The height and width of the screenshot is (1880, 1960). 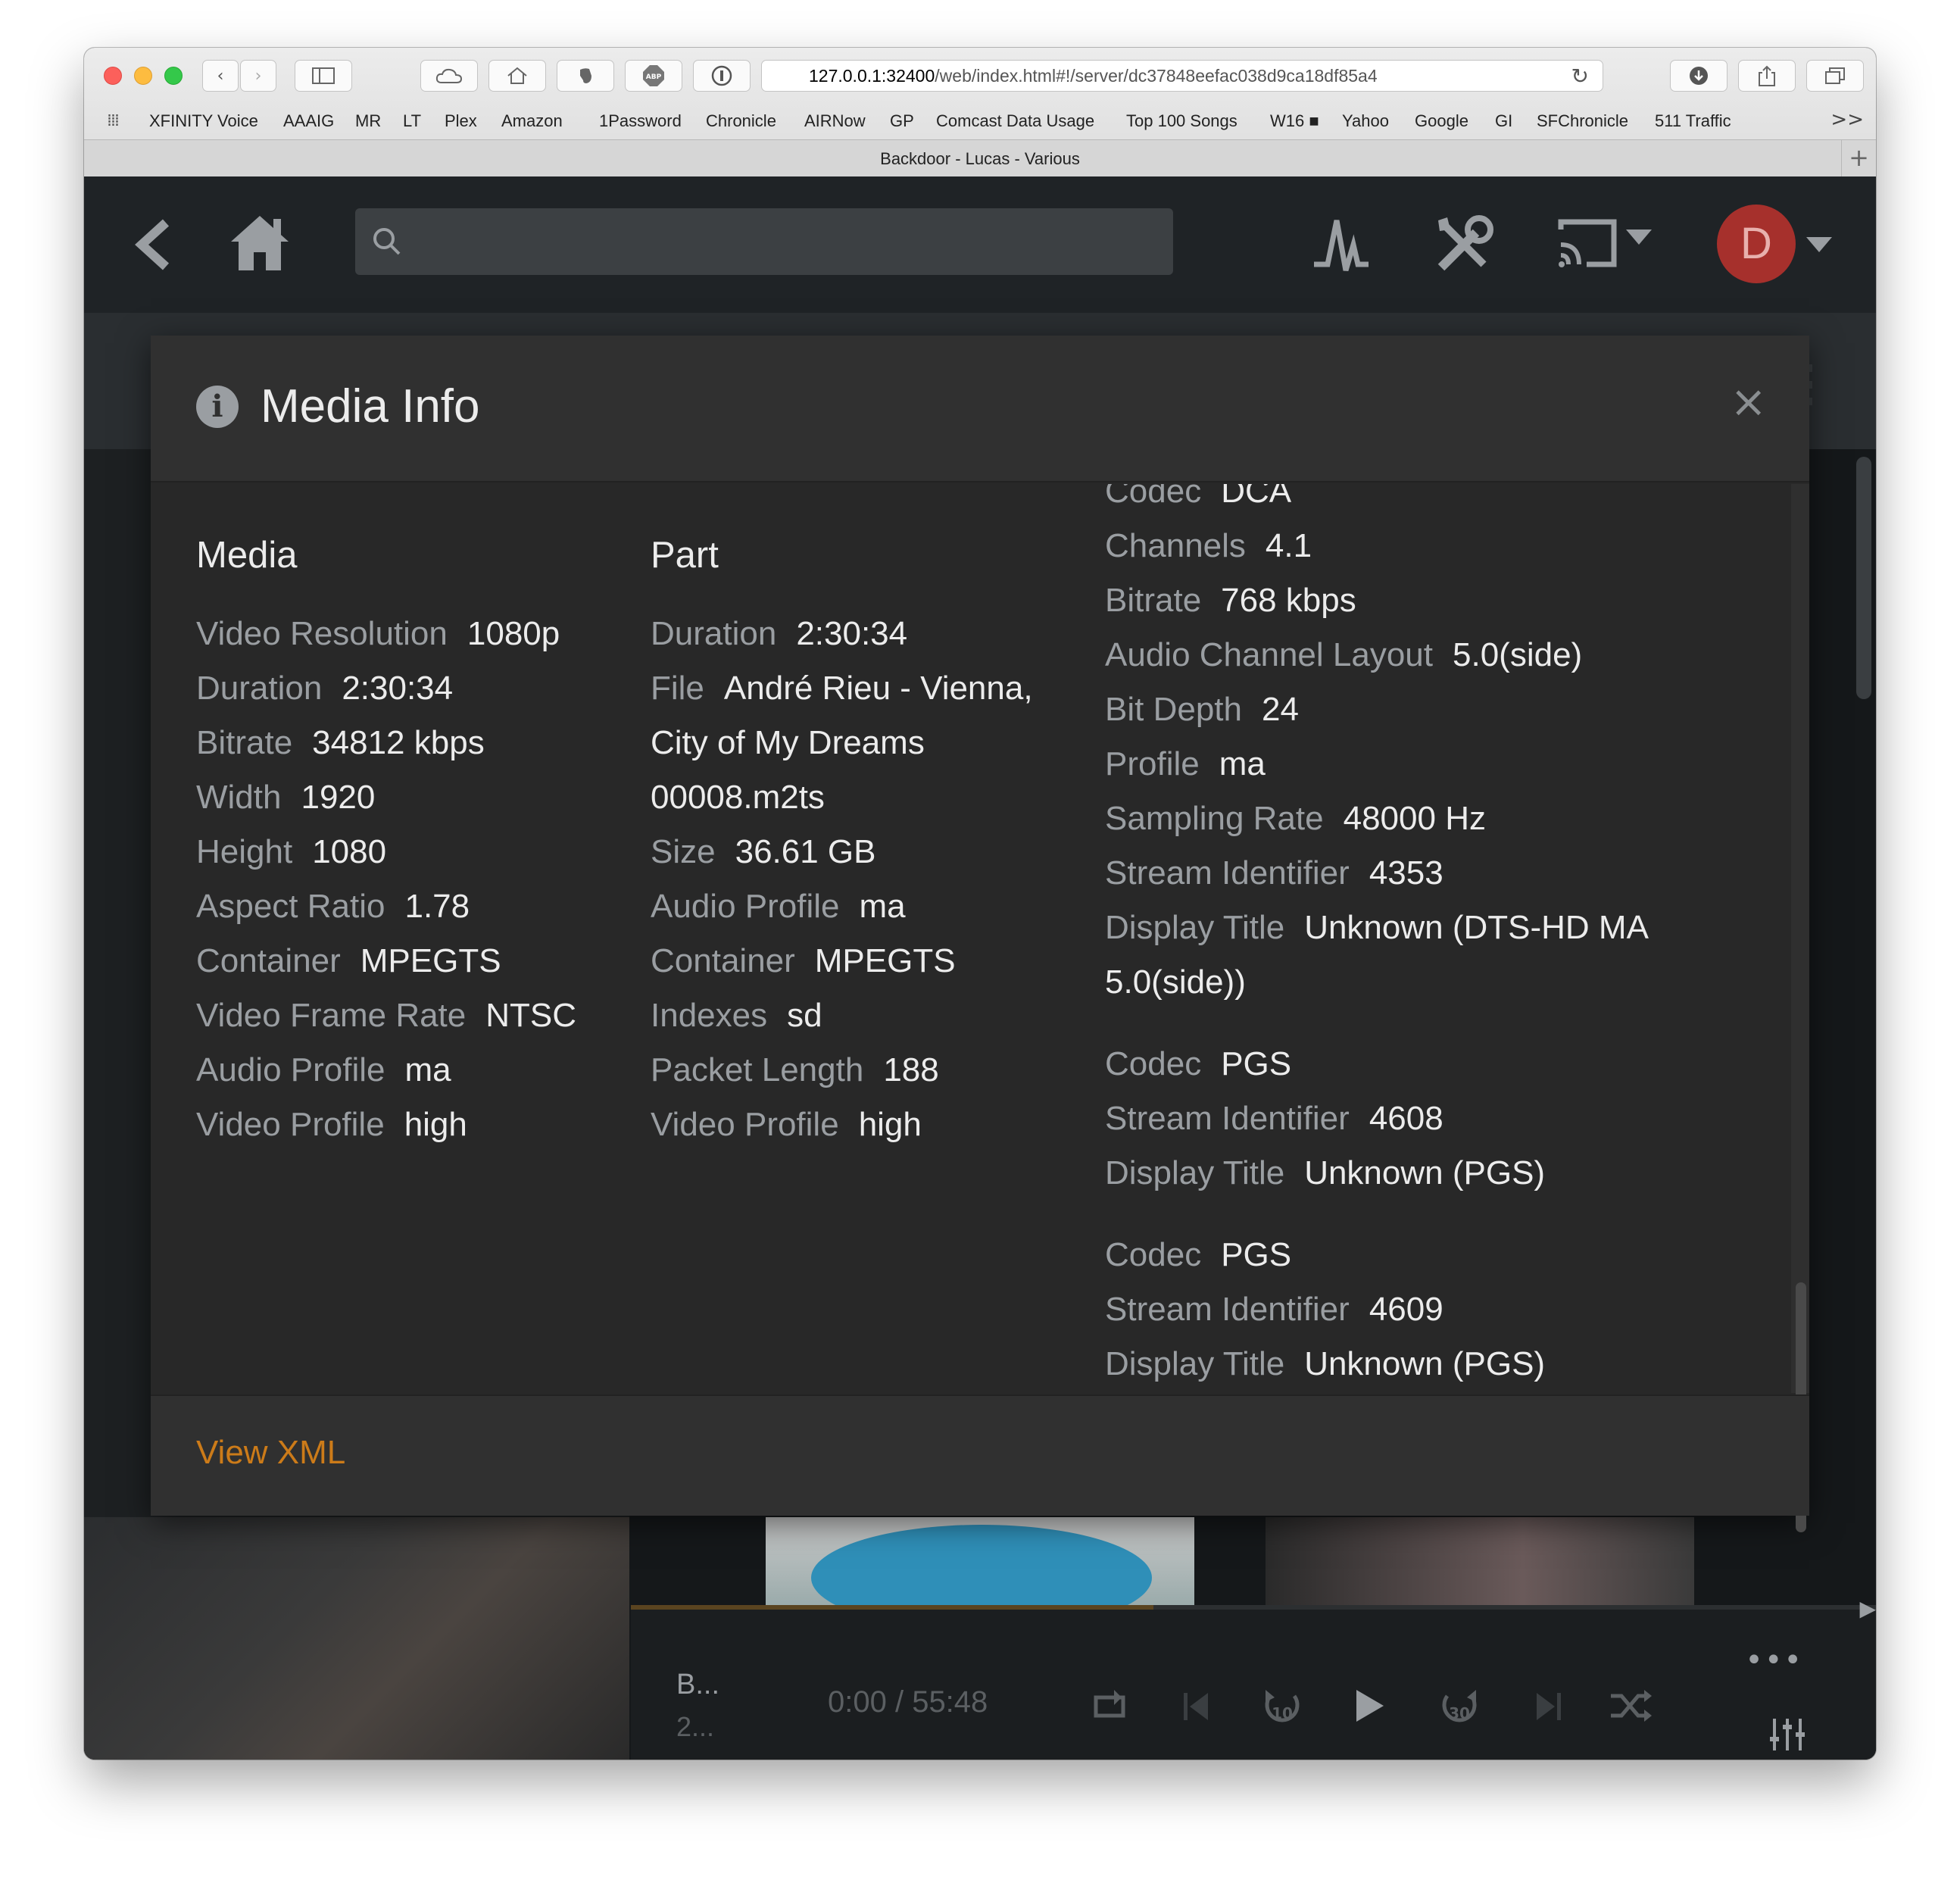 What do you see at coordinates (247, 555) in the screenshot?
I see `media-heading: Media` at bounding box center [247, 555].